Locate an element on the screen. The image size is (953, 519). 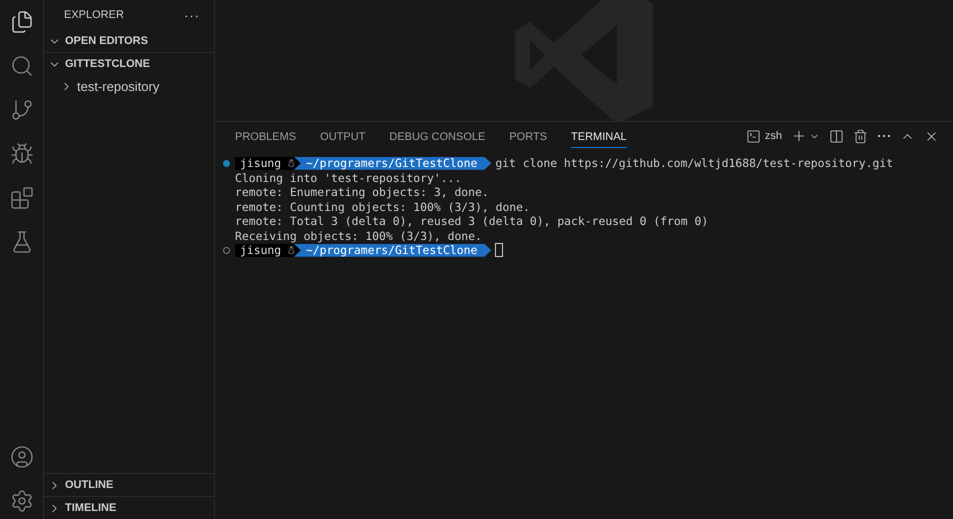
panel-tab: PROBLEMS is located at coordinates (265, 136).